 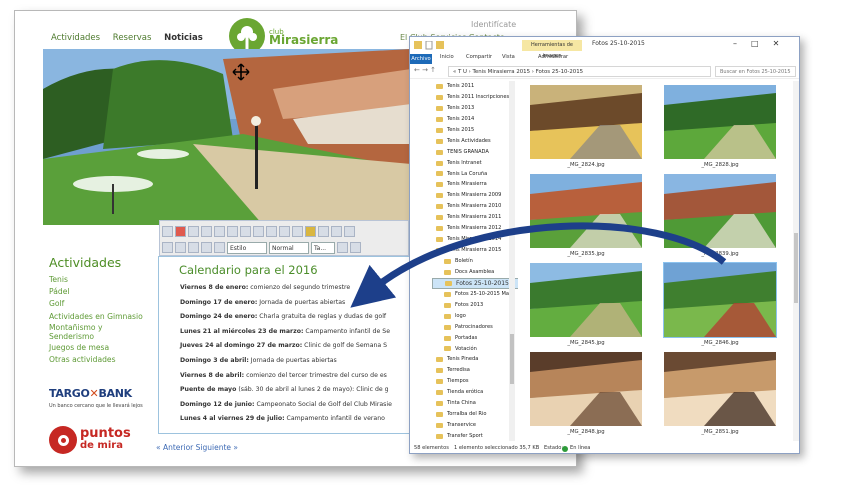 What do you see at coordinates (481, 130) in the screenshot?
I see `folder-item: Tenis 2015` at bounding box center [481, 130].